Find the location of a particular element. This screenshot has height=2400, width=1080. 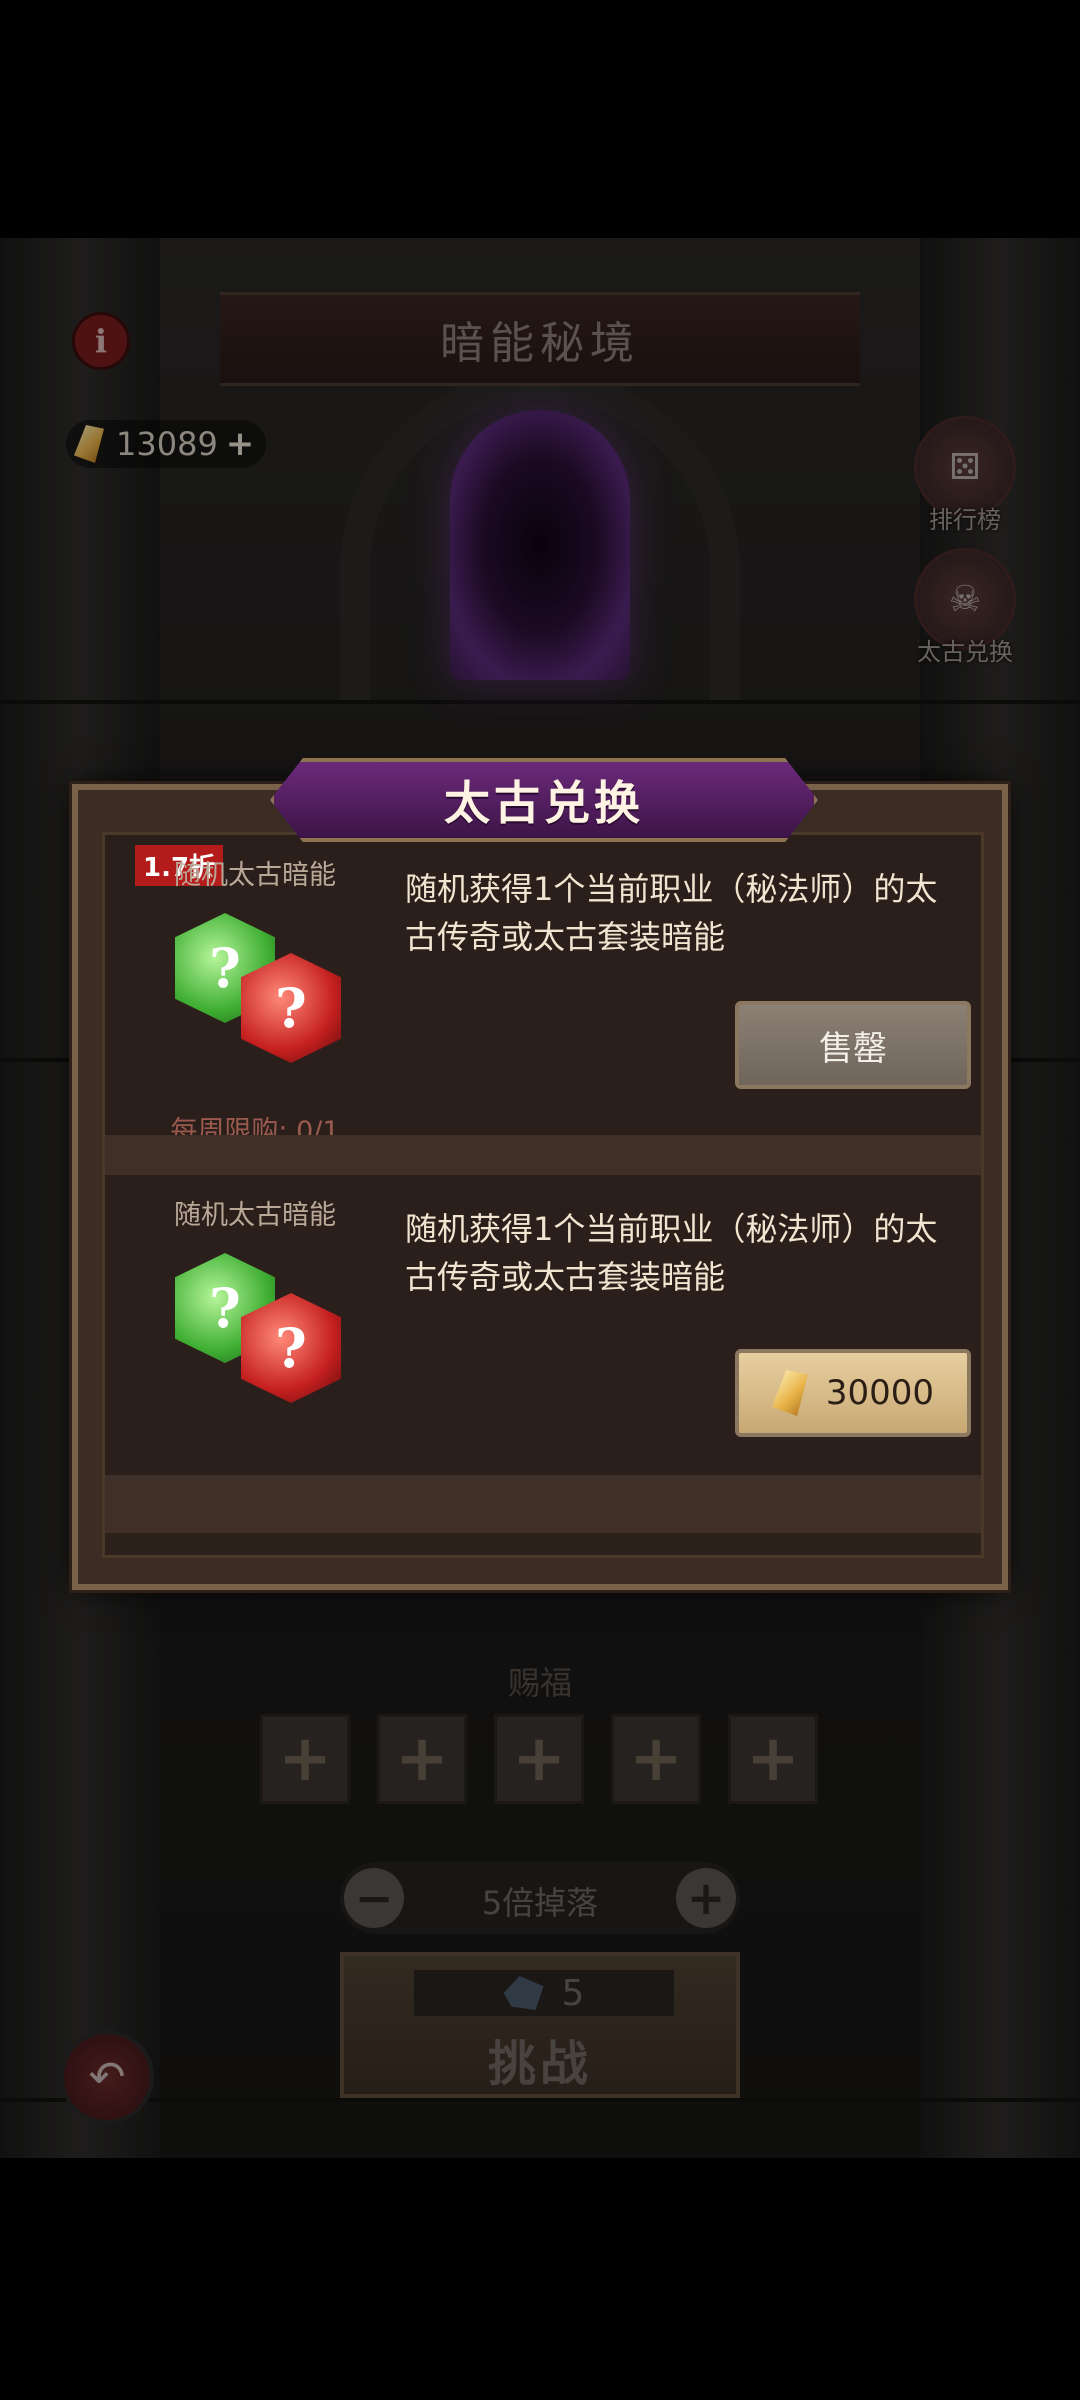

price-value: 30000 is located at coordinates (880, 1393).